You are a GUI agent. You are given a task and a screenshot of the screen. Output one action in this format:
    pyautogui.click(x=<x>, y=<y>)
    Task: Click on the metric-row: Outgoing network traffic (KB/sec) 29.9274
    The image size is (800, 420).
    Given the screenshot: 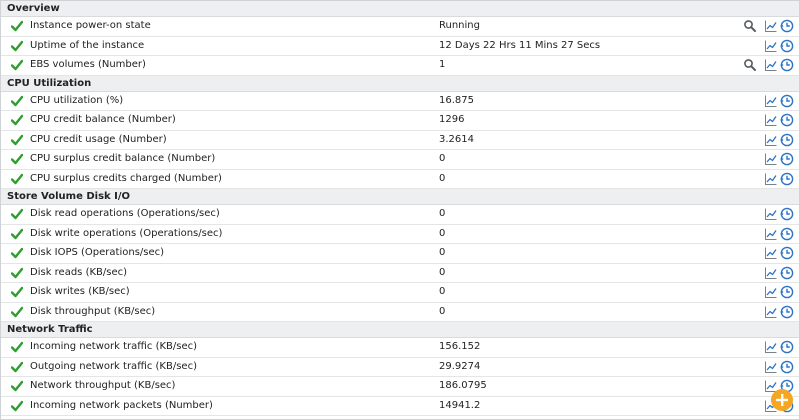 What is the action you would take?
    pyautogui.click(x=400, y=367)
    